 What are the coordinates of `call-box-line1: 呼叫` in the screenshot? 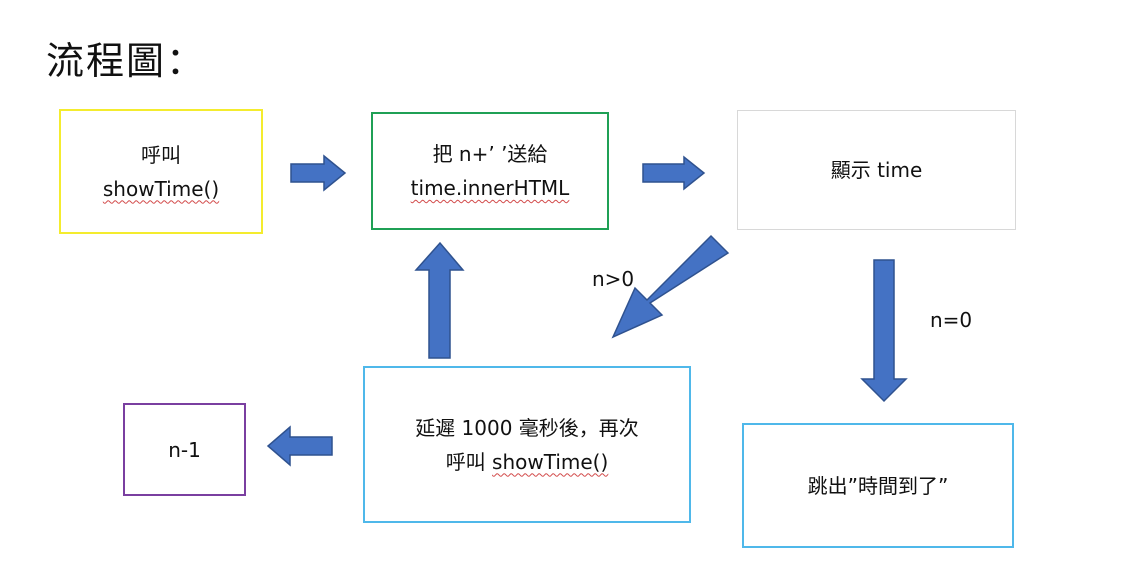 It's located at (161, 154).